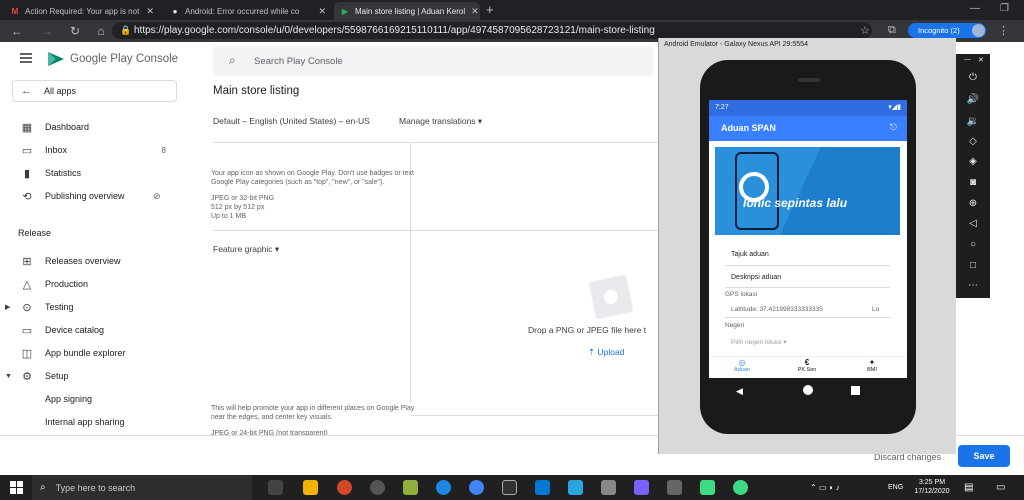 This screenshot has width=1024, height=500. What do you see at coordinates (740, 487) in the screenshot?
I see `emulator-icon` at bounding box center [740, 487].